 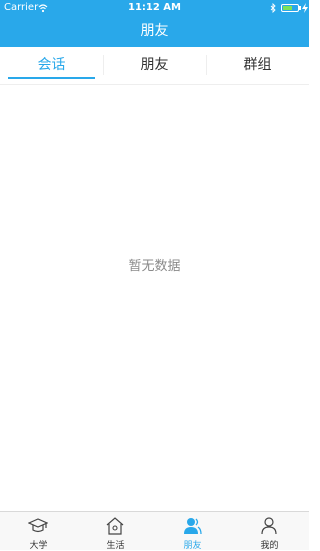 I want to click on empty-state-message: 暂无数据, so click(x=154, y=266).